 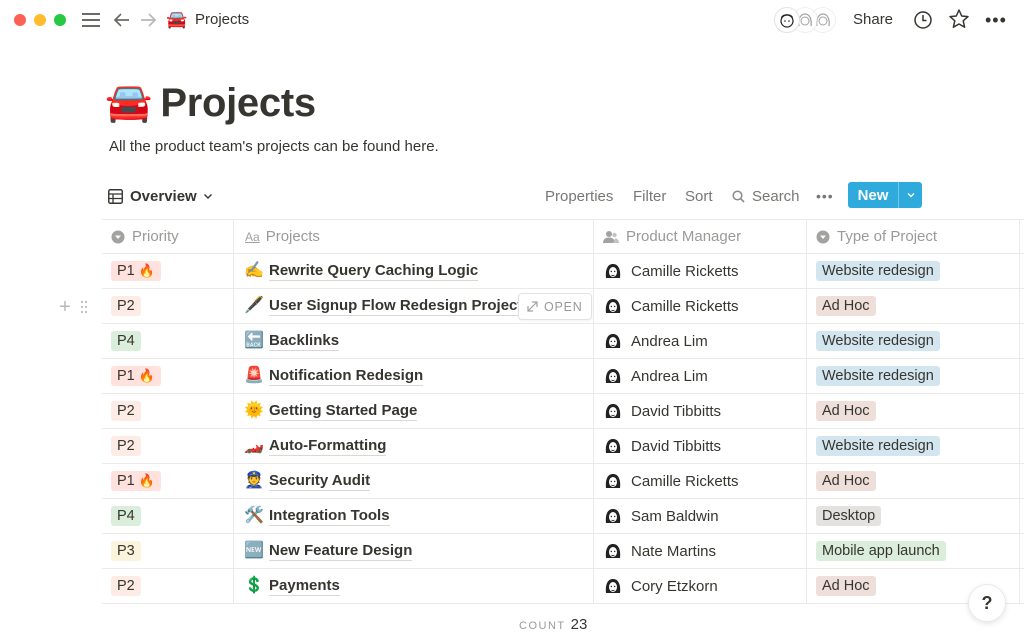 What do you see at coordinates (414, 446) in the screenshot?
I see `project-cell: 🏎️ Auto-Formatting` at bounding box center [414, 446].